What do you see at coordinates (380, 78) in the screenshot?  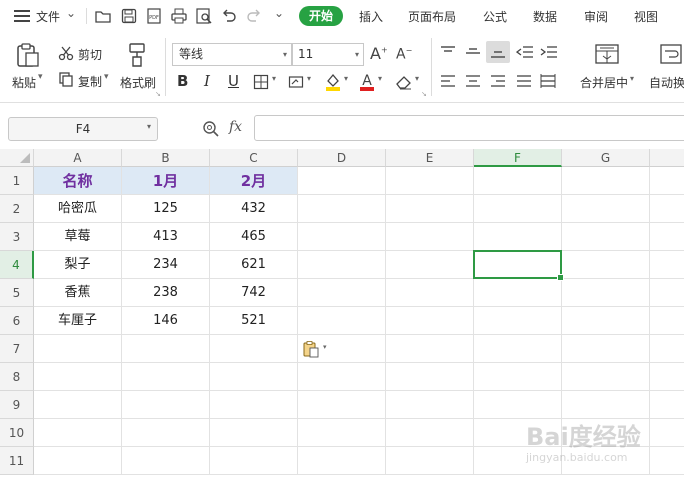 I see `font-color-chevron-icon: ▾` at bounding box center [380, 78].